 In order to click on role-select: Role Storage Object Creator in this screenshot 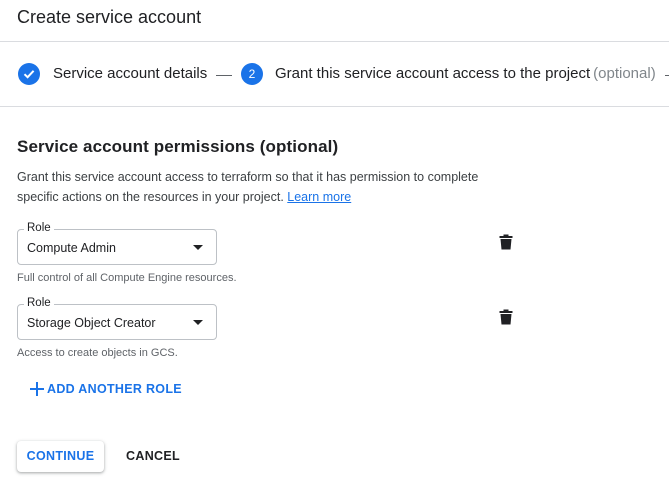, I will do `click(117, 318)`.